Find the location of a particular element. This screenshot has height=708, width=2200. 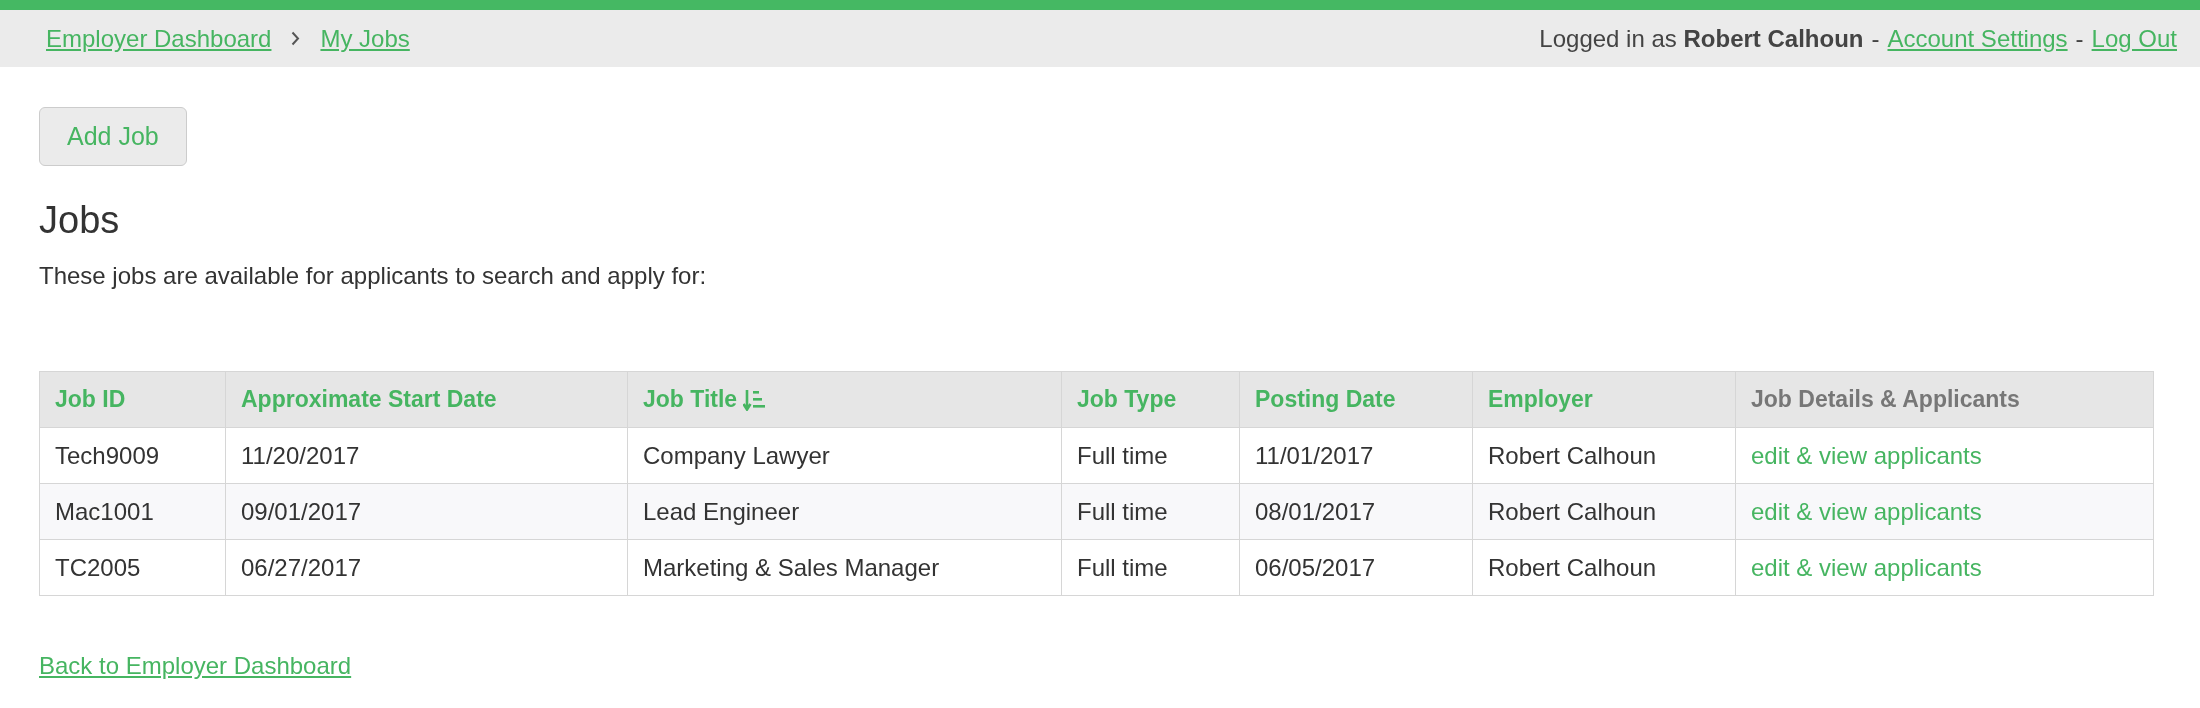

table-cell: Tech9009 is located at coordinates (132, 455).